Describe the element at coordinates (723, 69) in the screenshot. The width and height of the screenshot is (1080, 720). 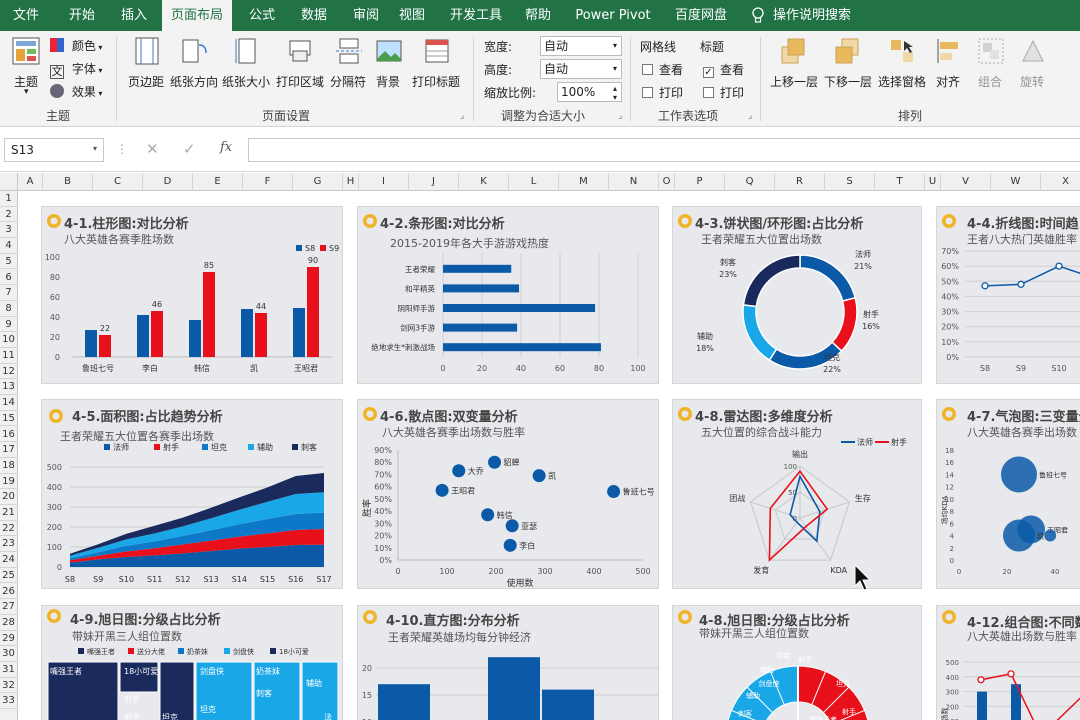
I see `headings-view-checkbox: ✓ 查看` at that location.